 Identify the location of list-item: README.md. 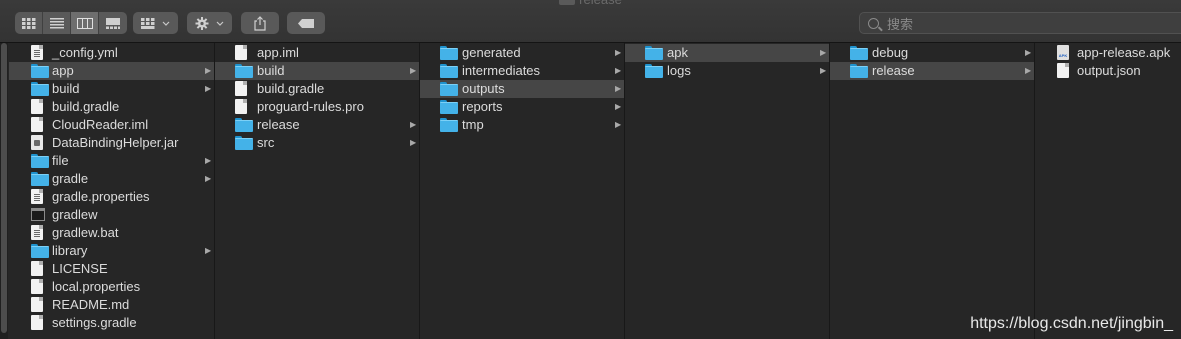
(111, 305).